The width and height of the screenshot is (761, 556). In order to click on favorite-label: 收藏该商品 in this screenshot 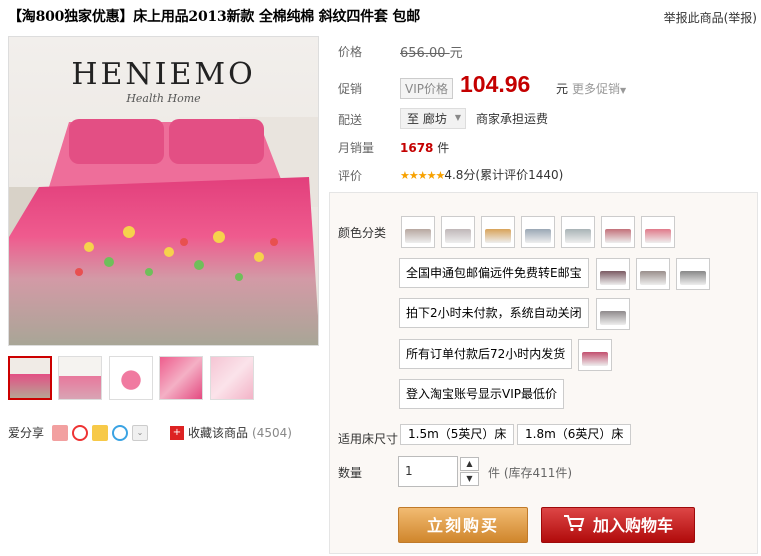, I will do `click(218, 433)`.